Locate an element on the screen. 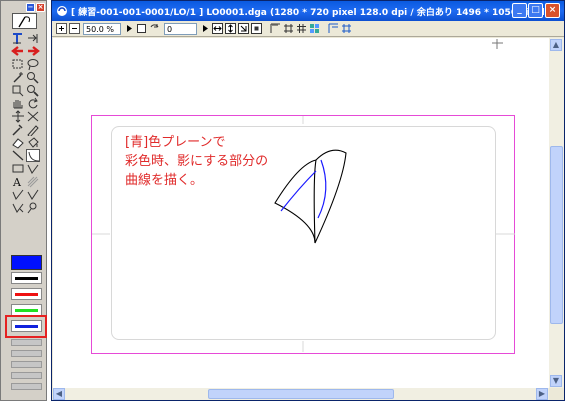 The image size is (565, 401). tool-palette: − × A is located at coordinates (23, 200).